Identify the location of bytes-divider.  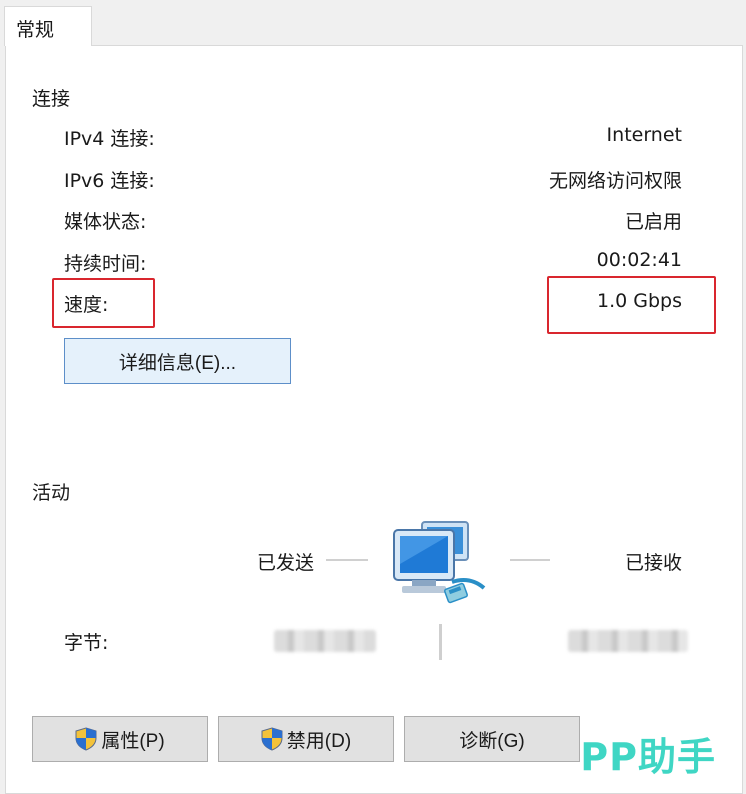
(440, 642).